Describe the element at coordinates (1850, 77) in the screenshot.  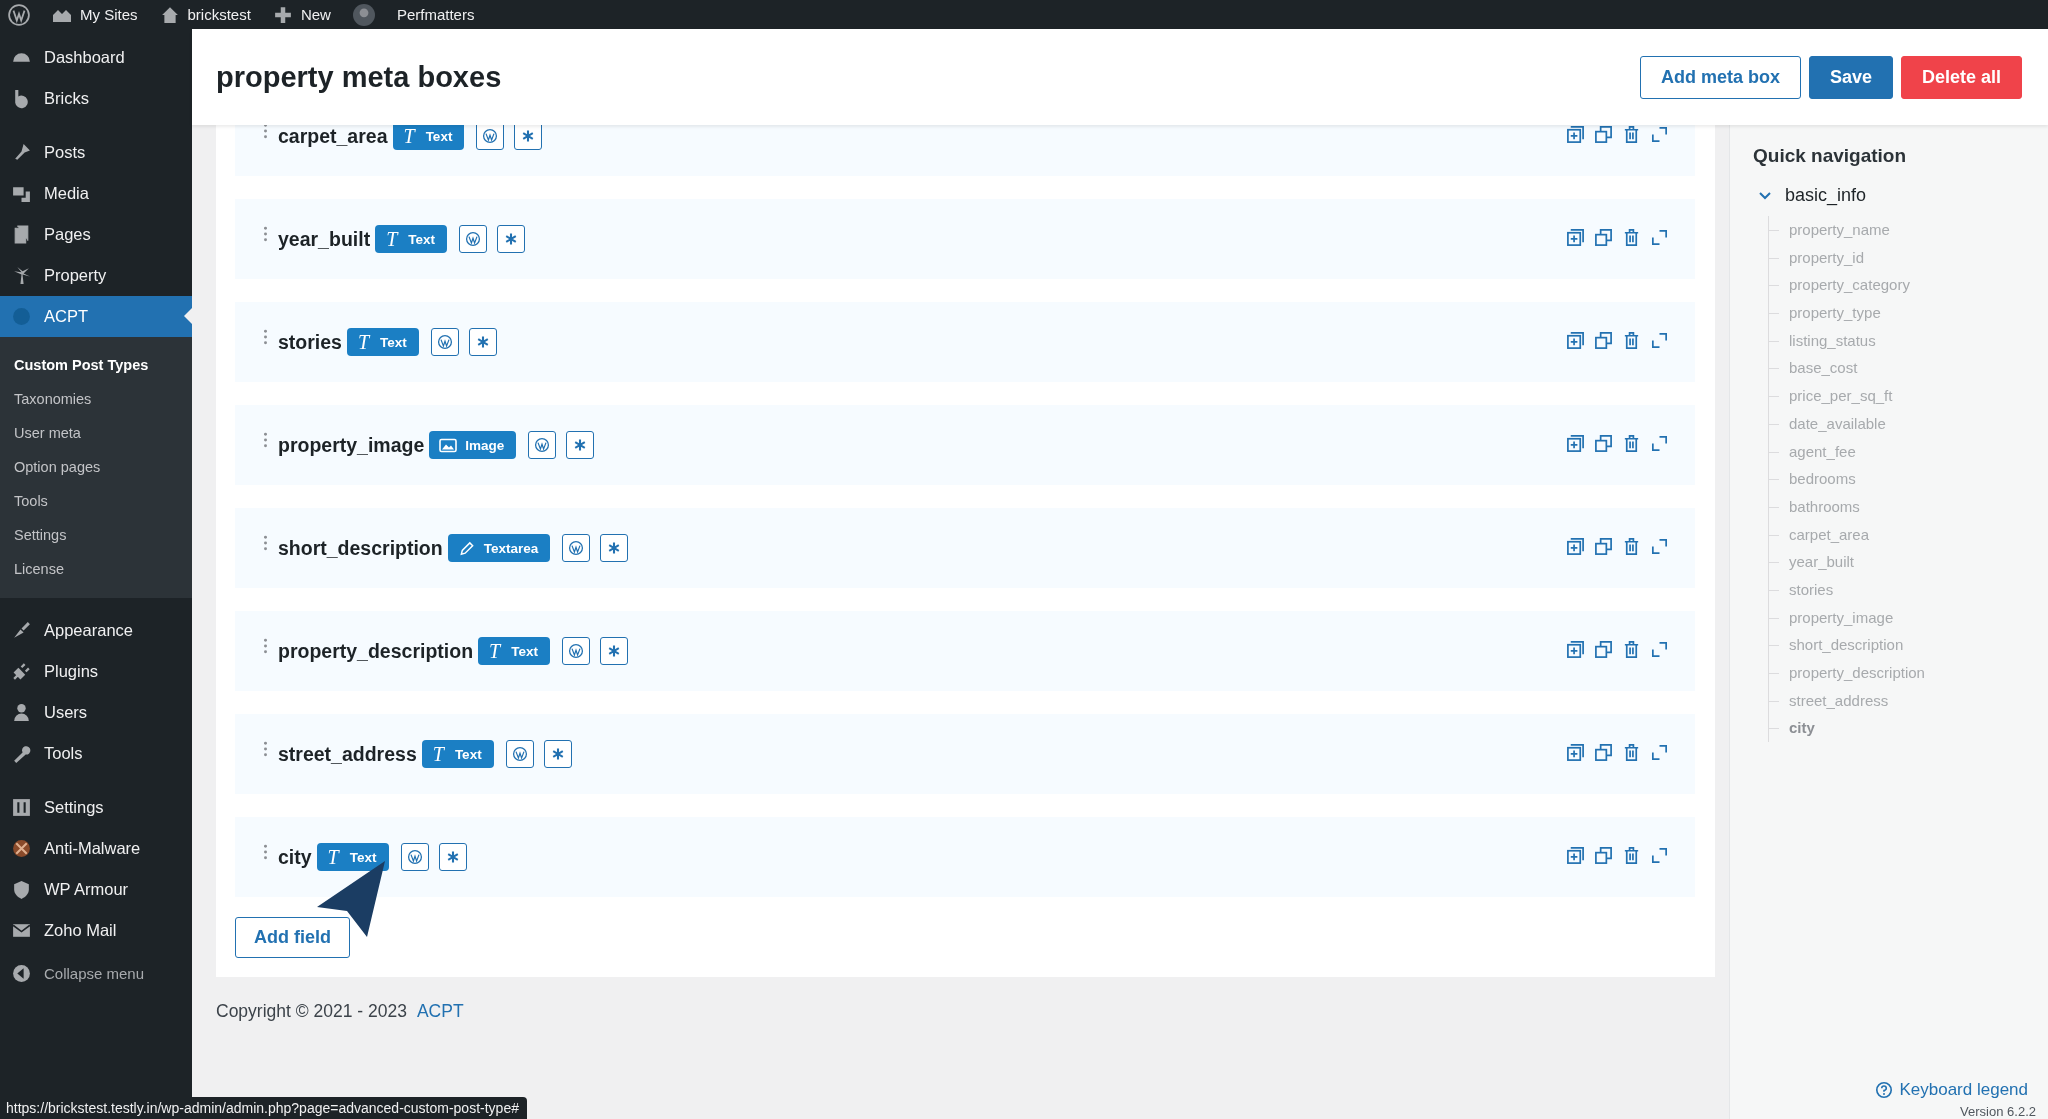
I see `save-button: Save` at that location.